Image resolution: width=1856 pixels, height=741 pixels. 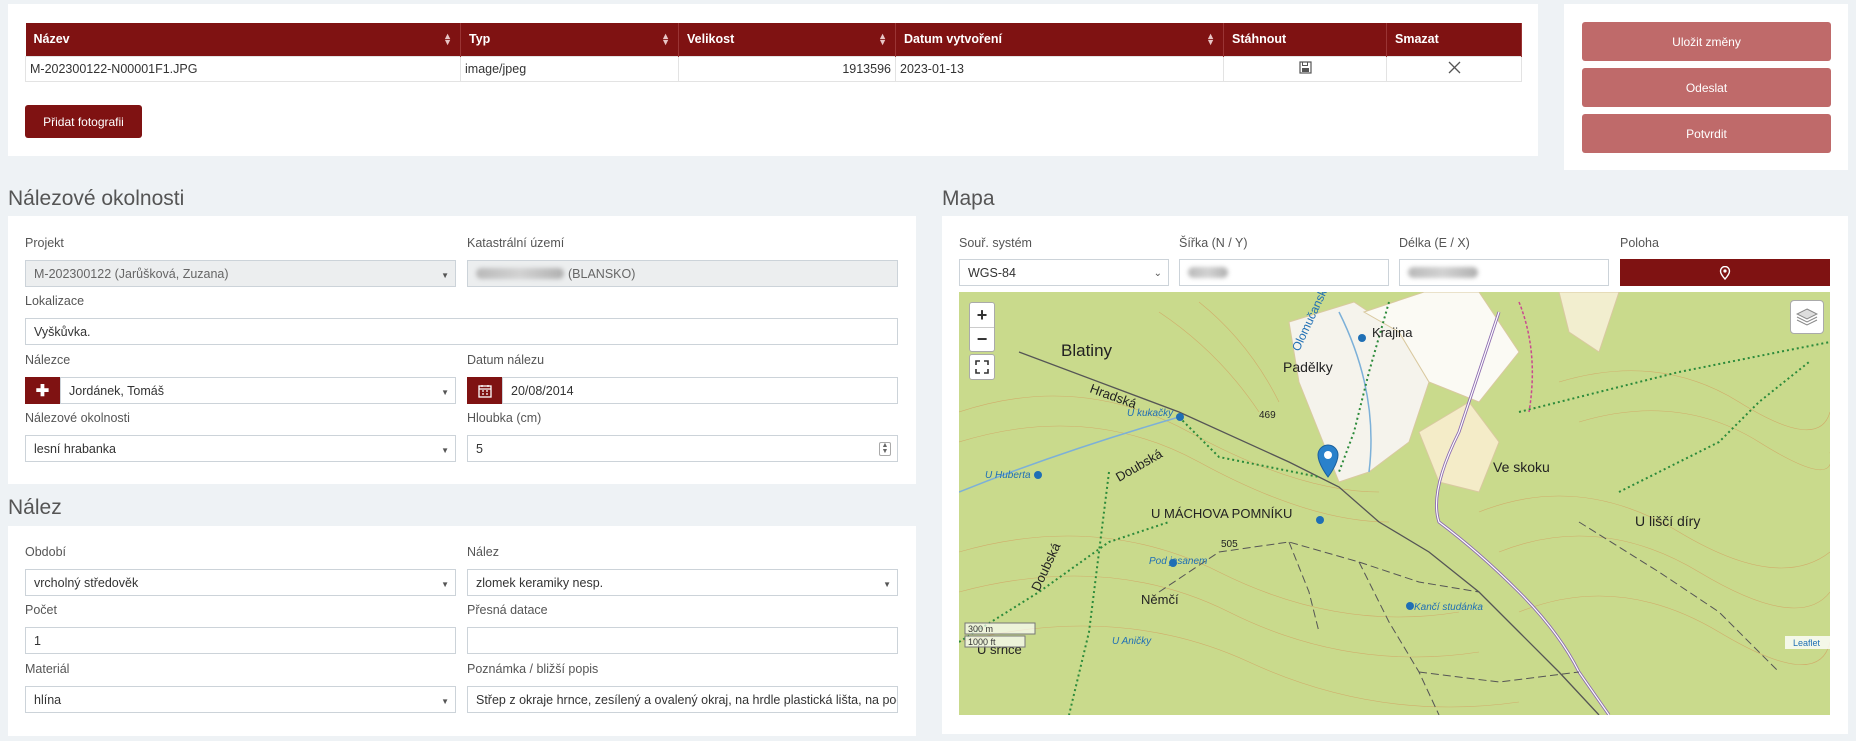 I want to click on col-delete: Smazat, so click(x=1454, y=39).